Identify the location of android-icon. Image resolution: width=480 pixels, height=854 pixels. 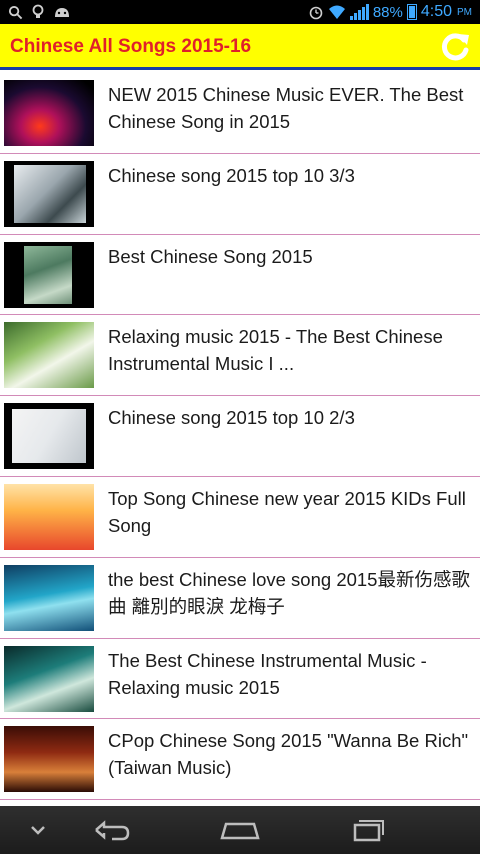
(62, 12).